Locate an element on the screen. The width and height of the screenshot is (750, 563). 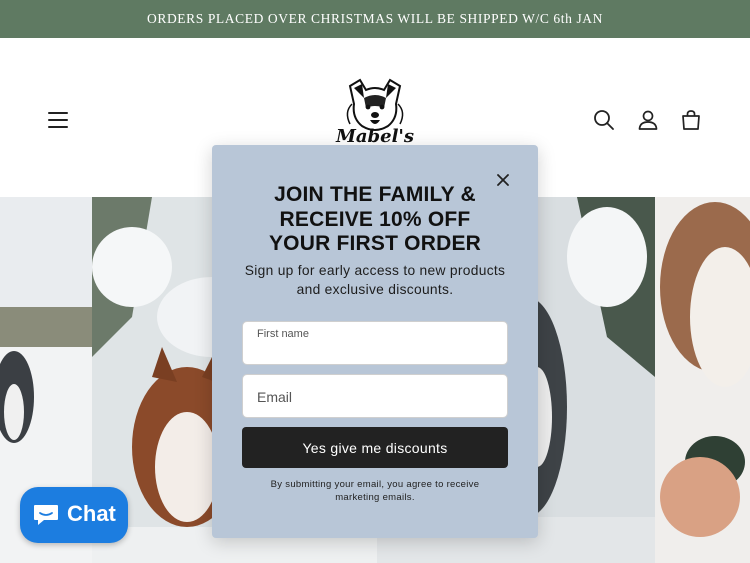
popup-title-line: JOIN THE FAMILY & is located at coordinates (375, 194).